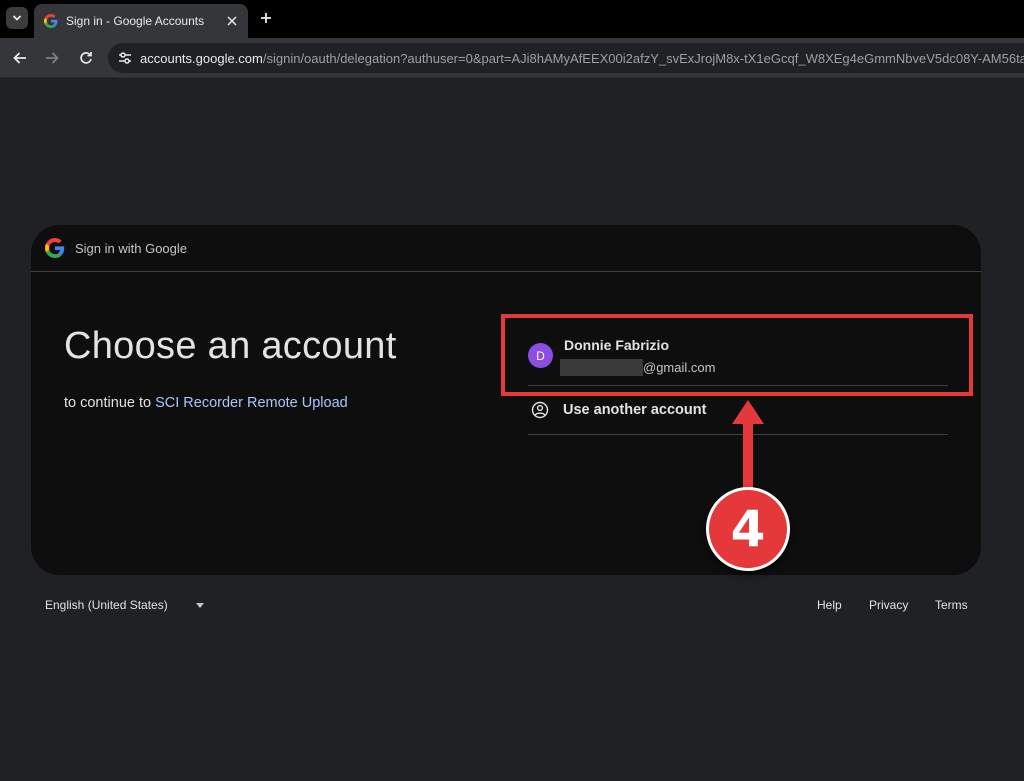  I want to click on tab-sign-in: Sign in - Google Accounts, so click(141, 21).